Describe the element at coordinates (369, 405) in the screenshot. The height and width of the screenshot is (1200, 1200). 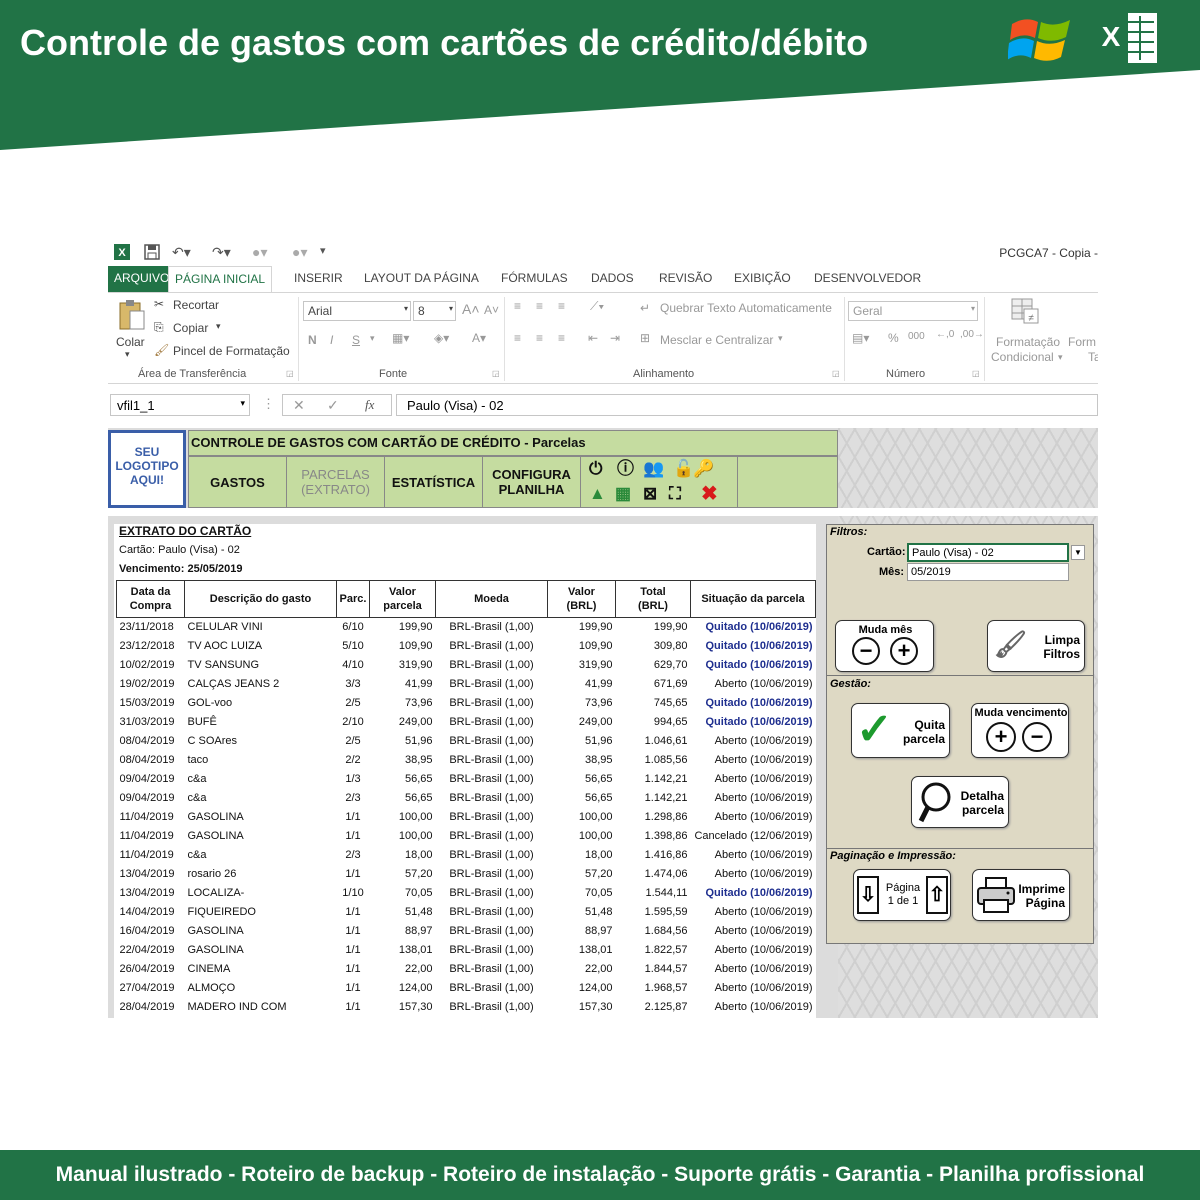
I see `insert-function-button: fx` at that location.